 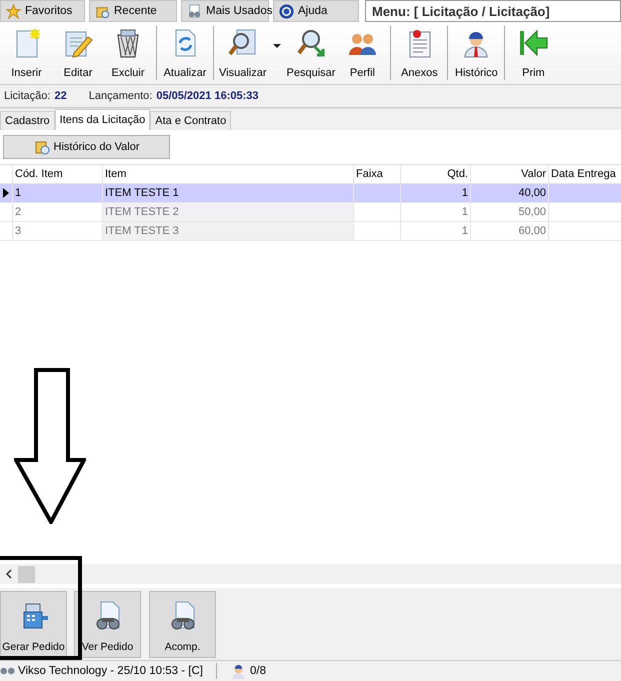 What do you see at coordinates (316, 11) in the screenshot?
I see `top-menu-tab: Ajuda` at bounding box center [316, 11].